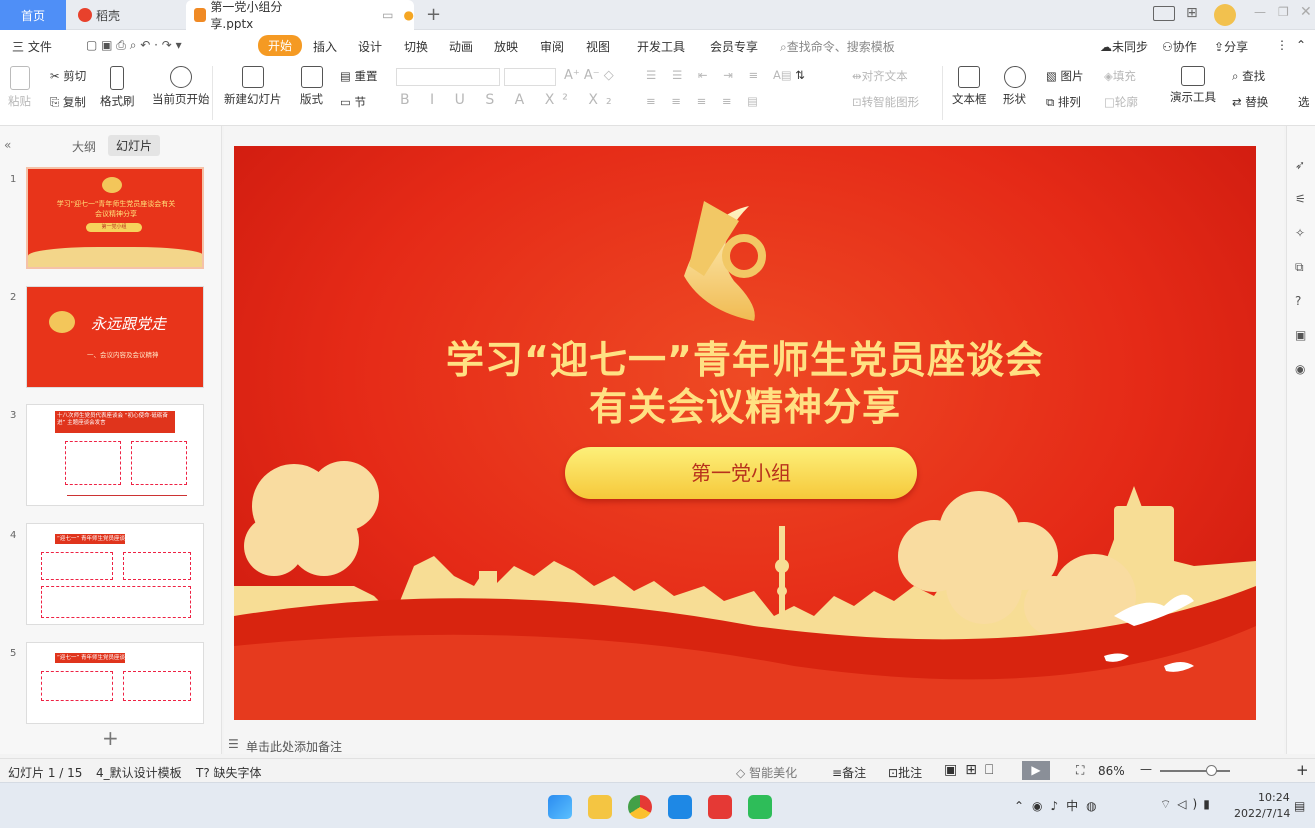  I want to click on copy-button: ⎘ 复制, so click(68, 102).